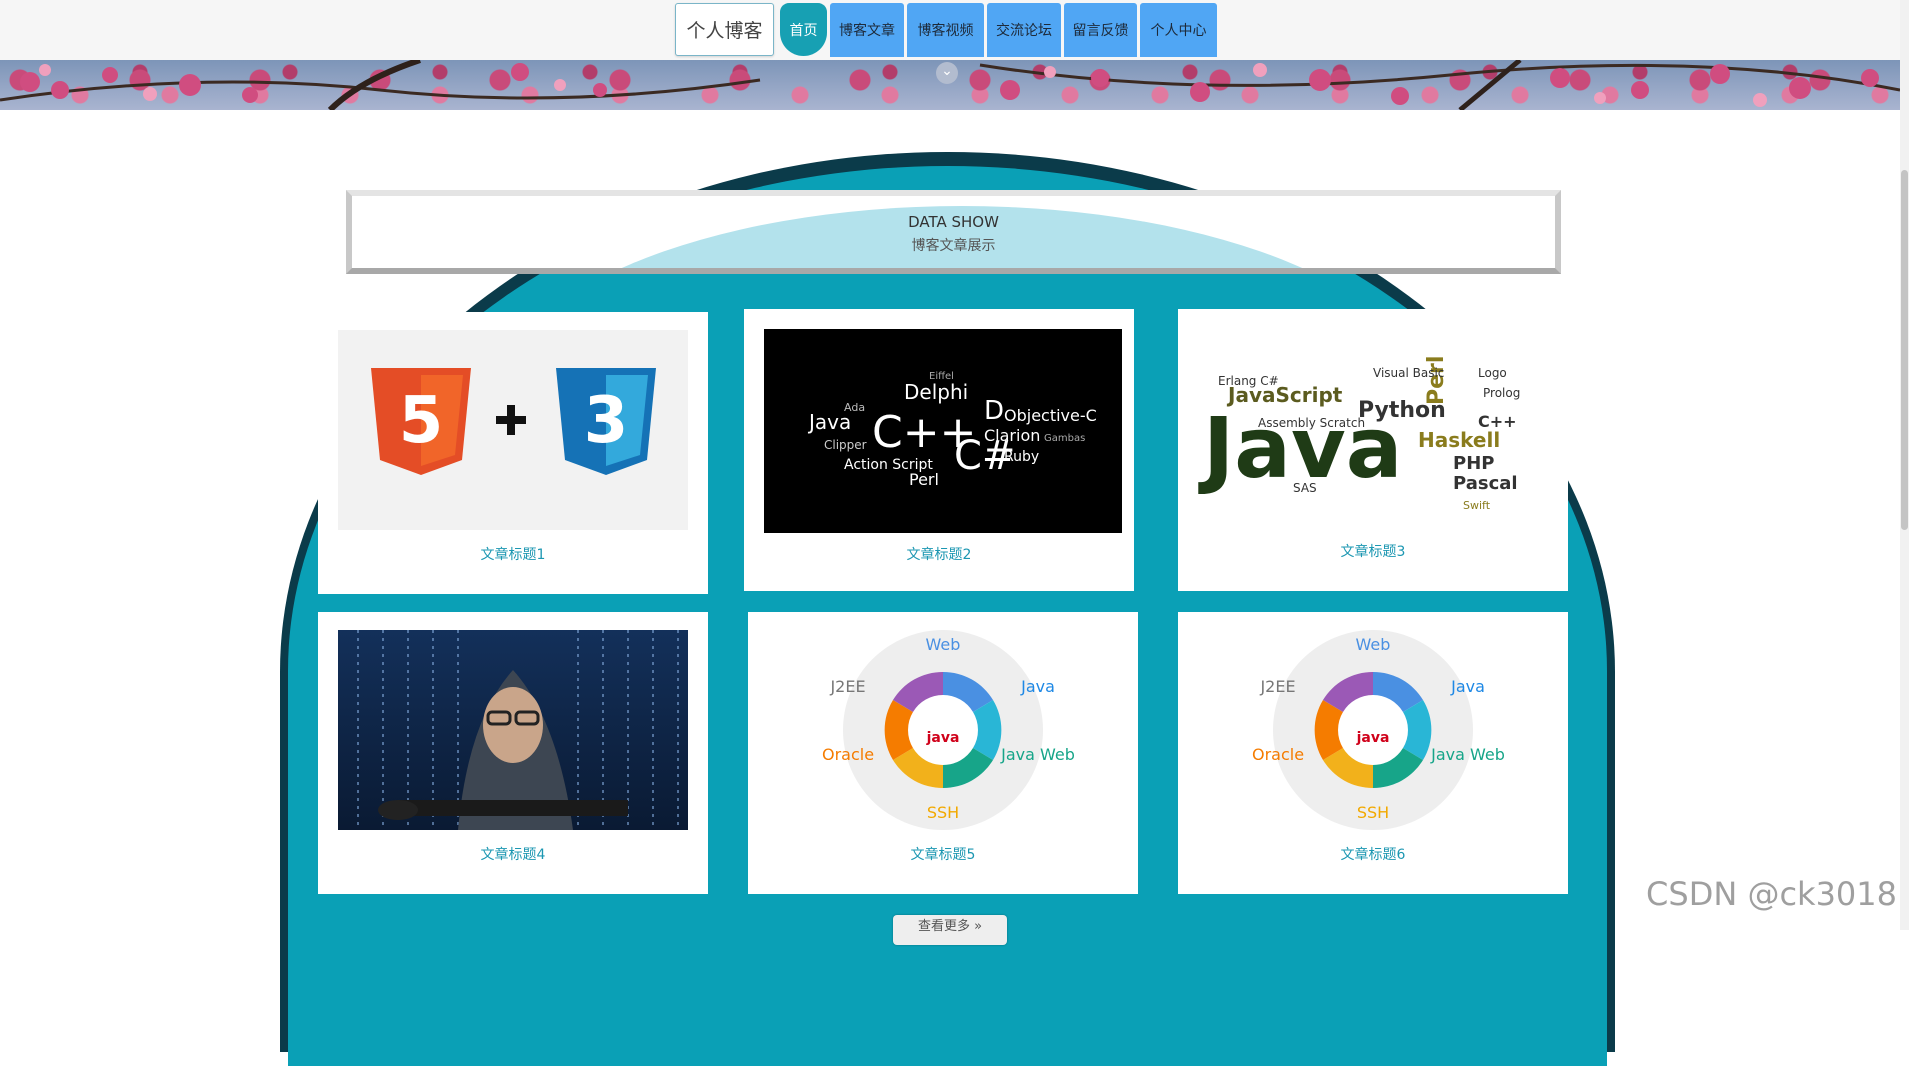  What do you see at coordinates (1305, 488) in the screenshot?
I see `svg-text: SAS` at bounding box center [1305, 488].